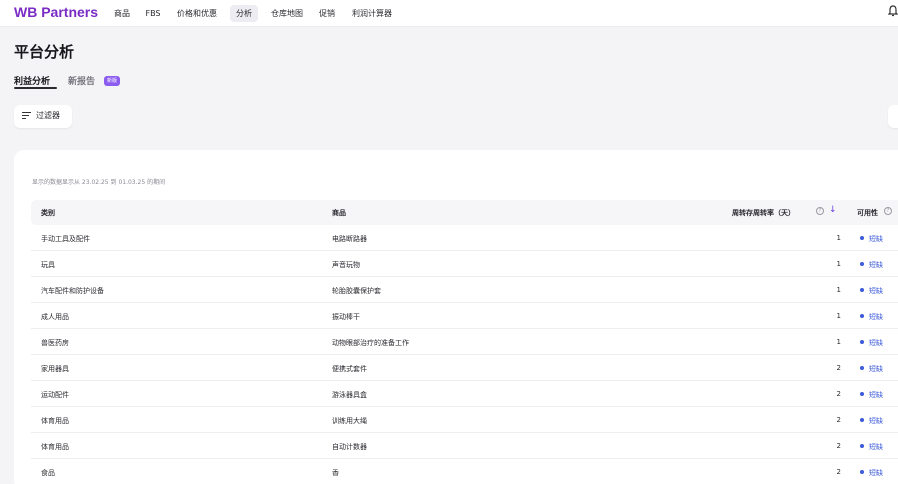  What do you see at coordinates (464, 238) in the screenshot?
I see `table-row: 手动工具及配件 电路断路器 1 短缺` at bounding box center [464, 238].